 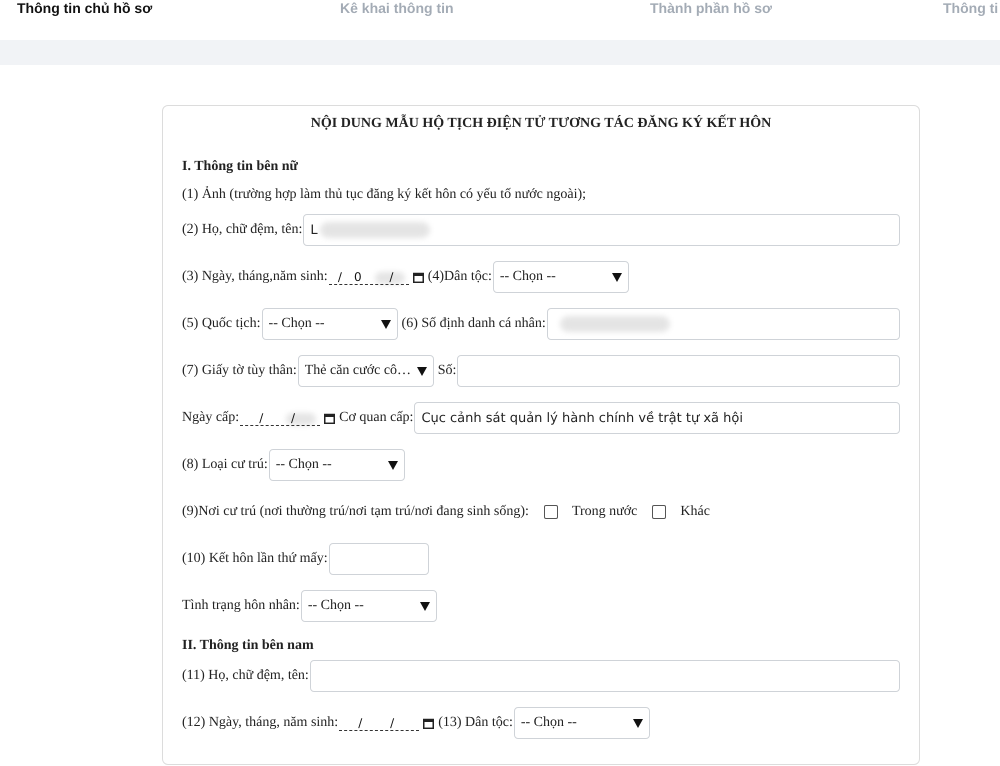 I want to click on field-label: (9)Nơi cư trú (nơi thường trú/nơi tạm trú/nơi đang sinh sống):, so click(x=355, y=512).